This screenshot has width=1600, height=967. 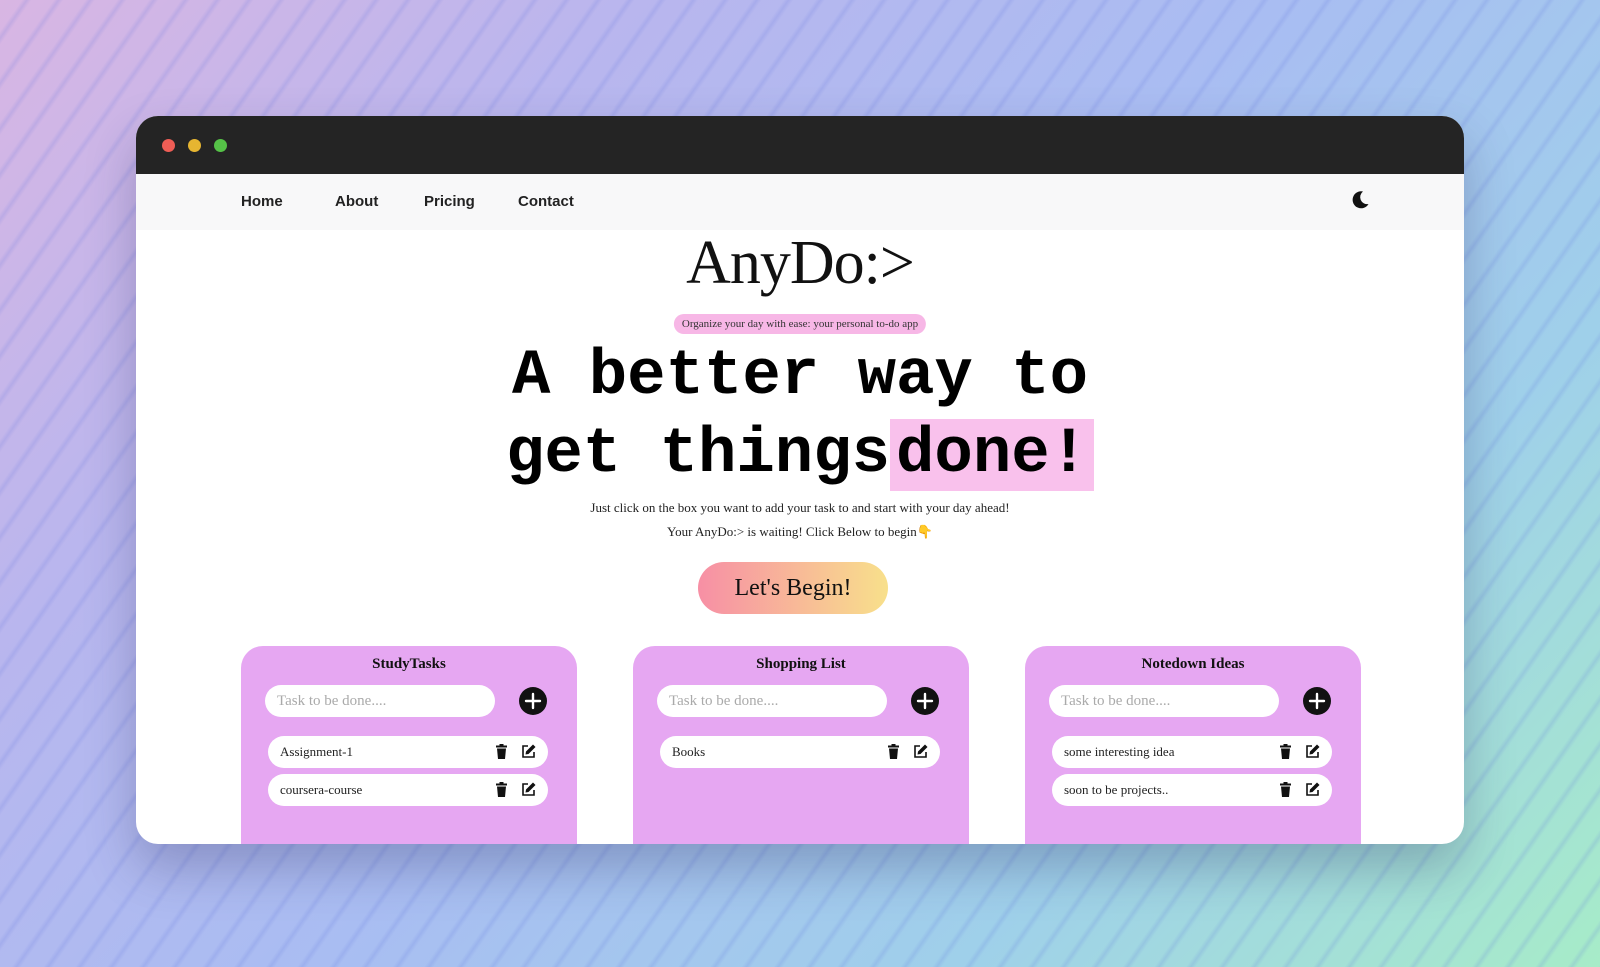 I want to click on card-shopping-list: Shopping List Books, so click(x=801, y=745).